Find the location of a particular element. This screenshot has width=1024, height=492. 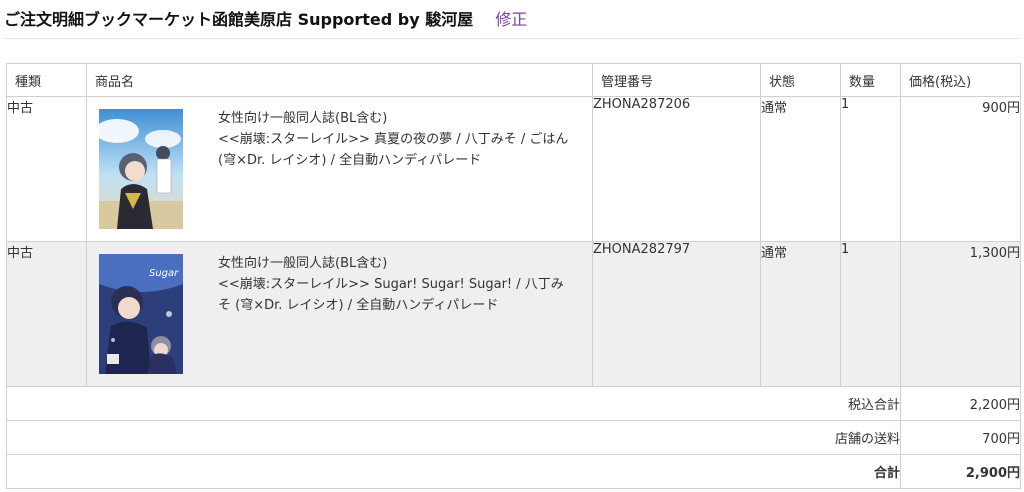

item-code: ZHONA282797 is located at coordinates (676, 314).